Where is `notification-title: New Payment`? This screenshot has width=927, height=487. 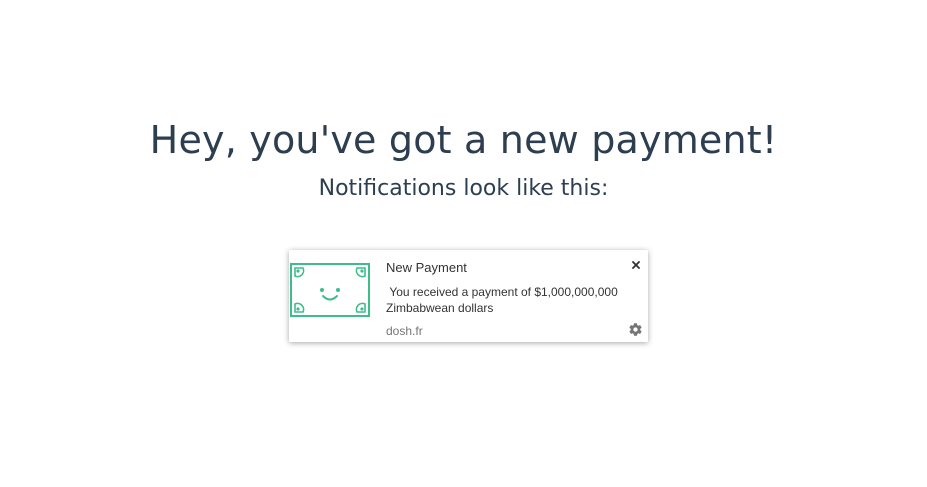
notification-title: New Payment is located at coordinates (426, 267).